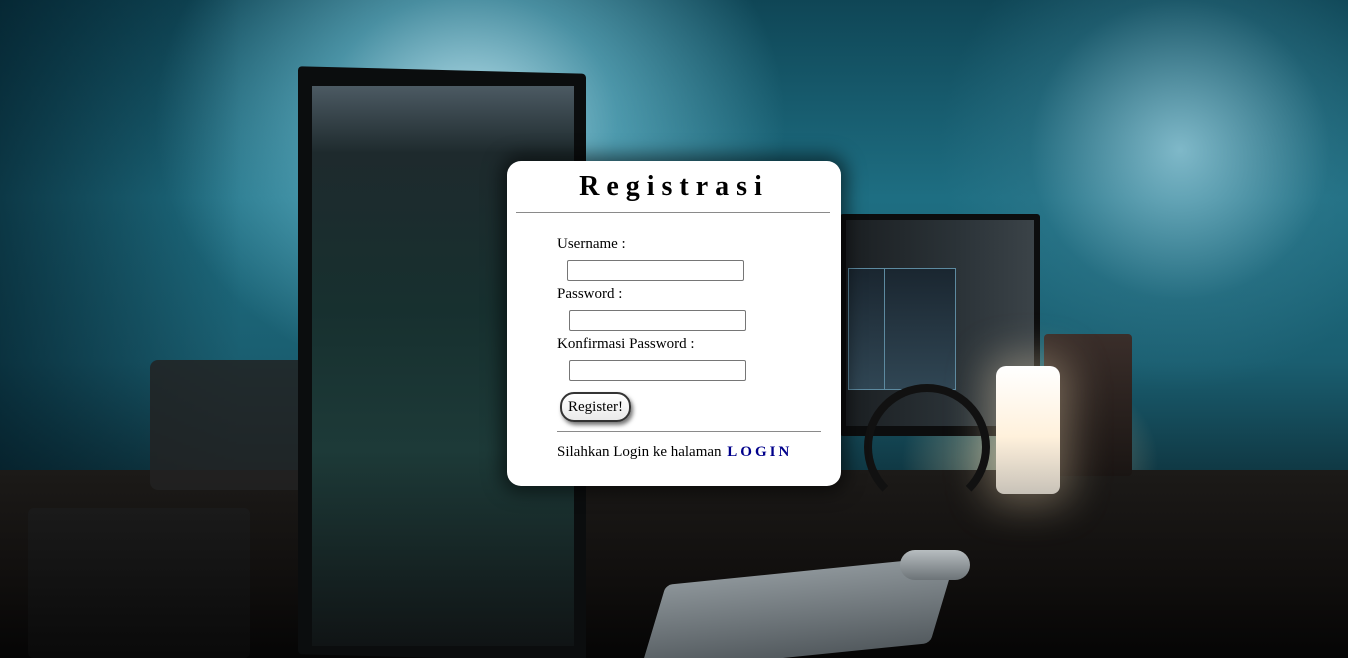  Describe the element at coordinates (626, 344) in the screenshot. I see `confirm-password-label: Konfirmasi Password :` at that location.